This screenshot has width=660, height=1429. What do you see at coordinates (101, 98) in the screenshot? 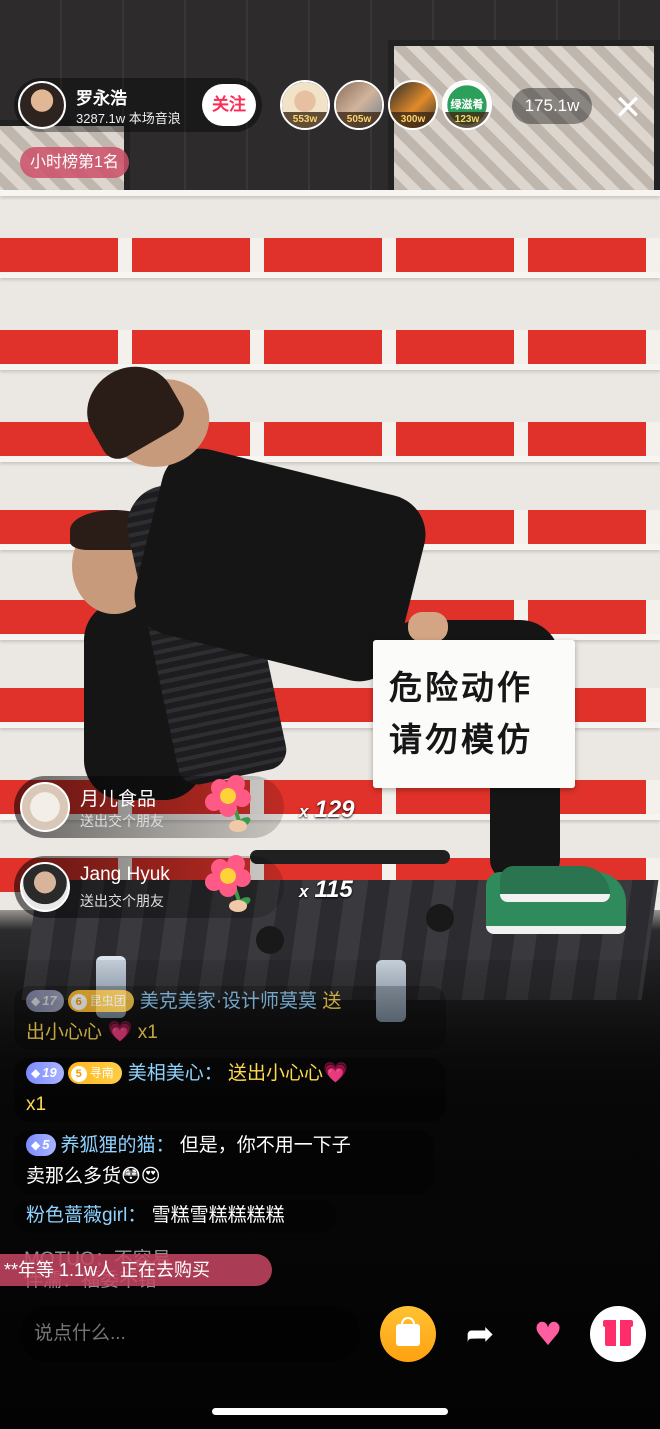
I see `host-name: 罗永浩` at bounding box center [101, 98].